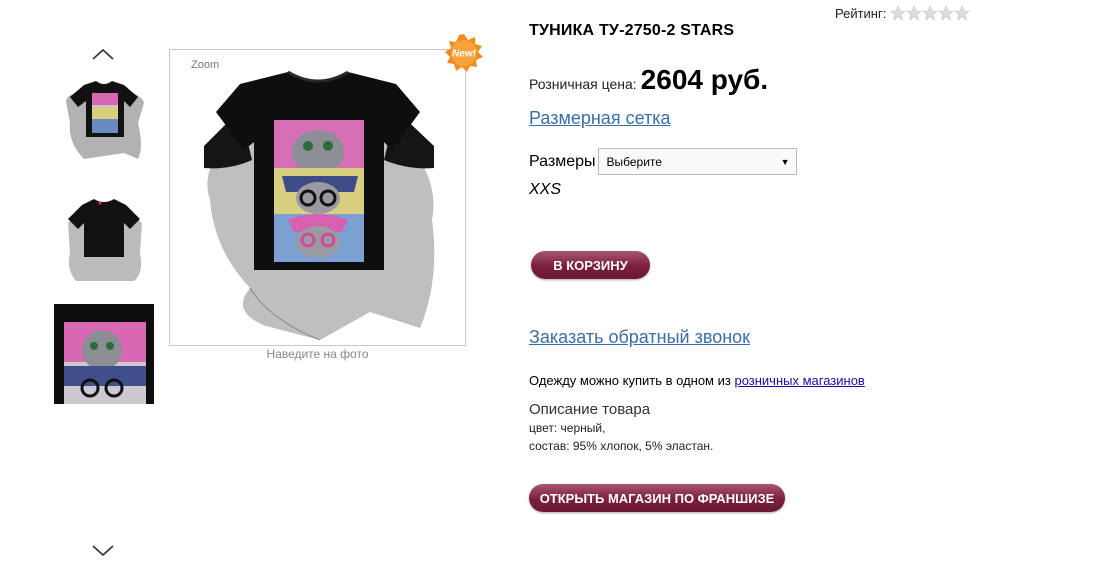 The height and width of the screenshot is (570, 1094). I want to click on retail-stores-link: розничных магазинов, so click(799, 380).